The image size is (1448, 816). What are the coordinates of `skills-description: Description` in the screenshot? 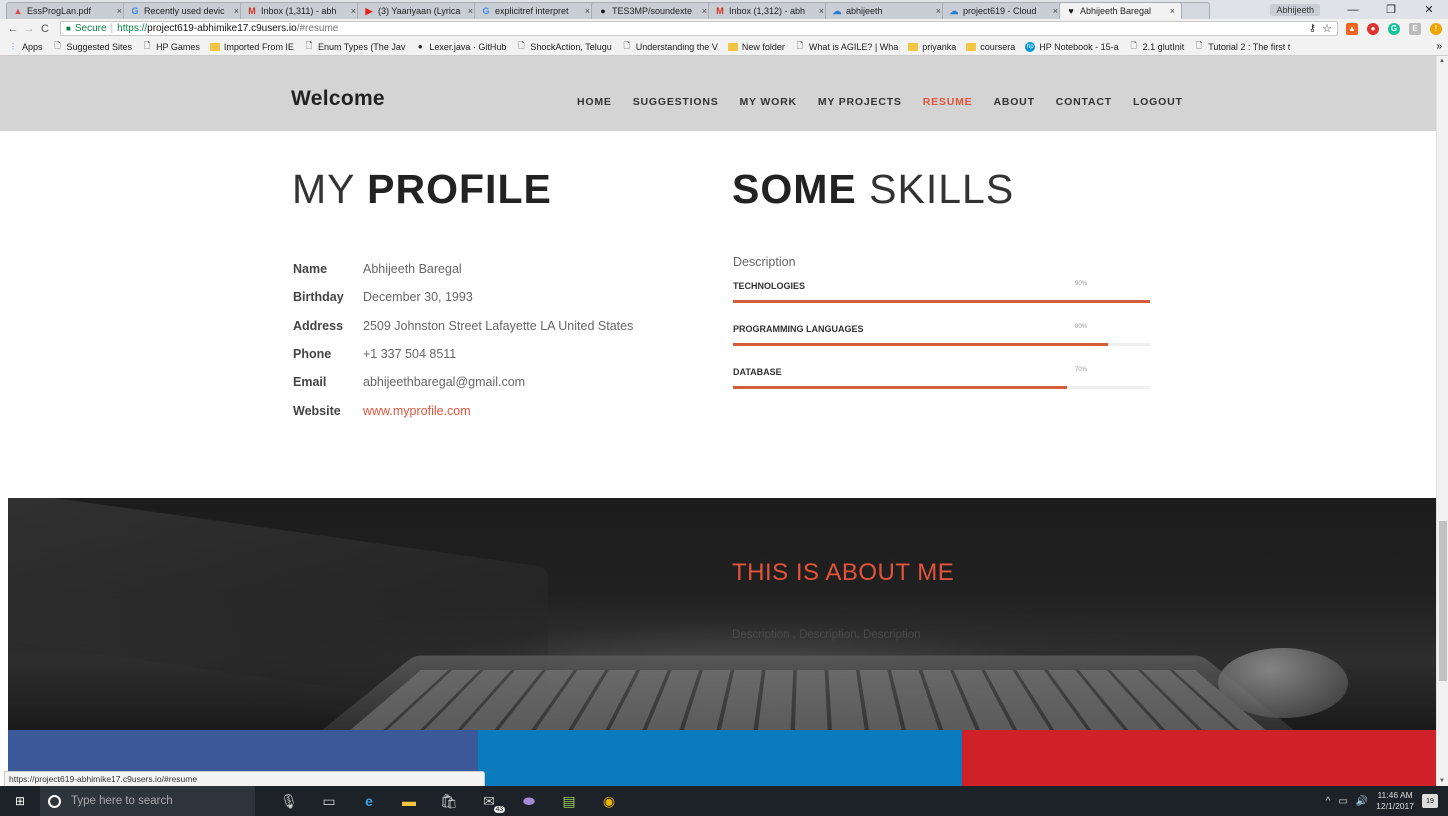 It's located at (764, 262).